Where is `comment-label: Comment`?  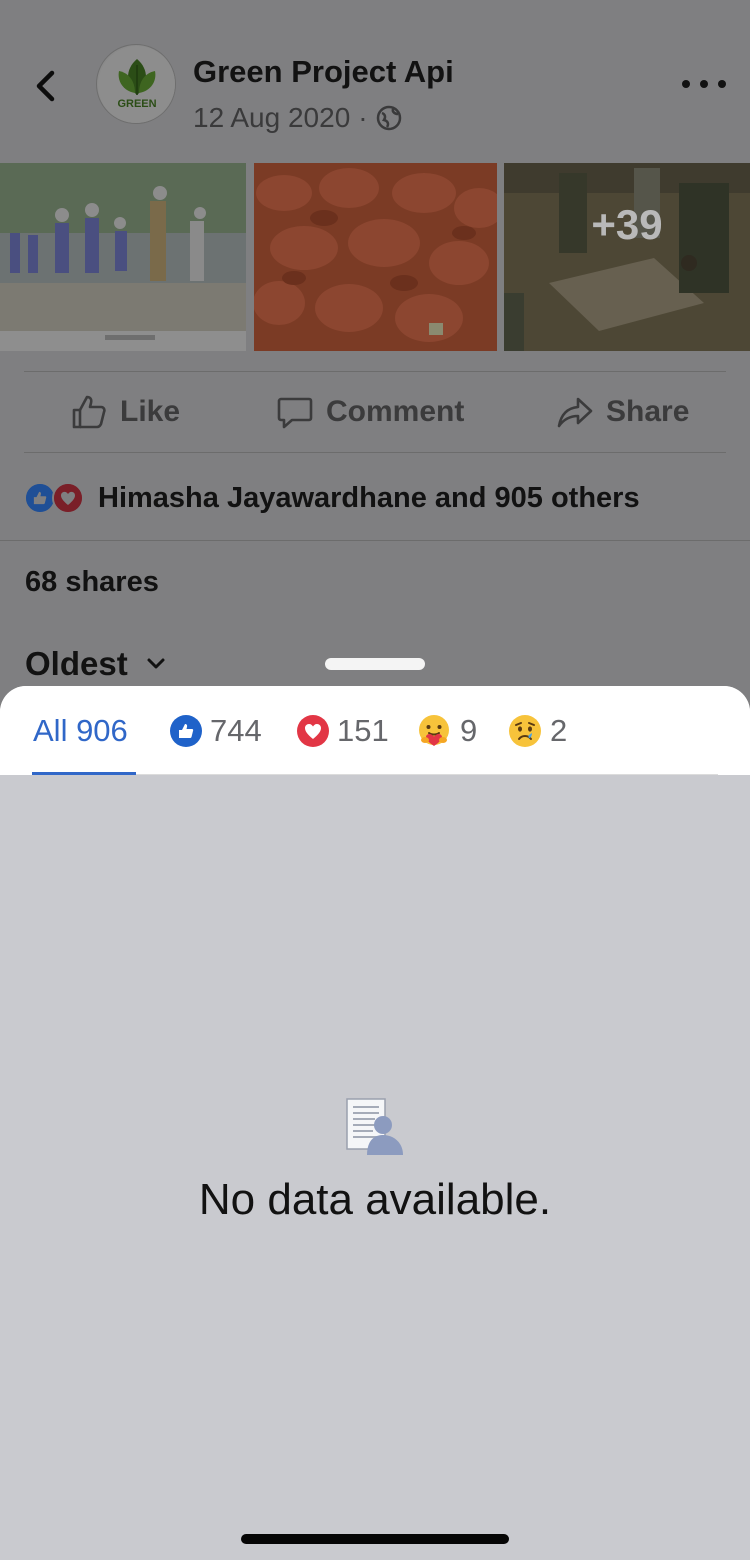
comment-label: Comment is located at coordinates (395, 411).